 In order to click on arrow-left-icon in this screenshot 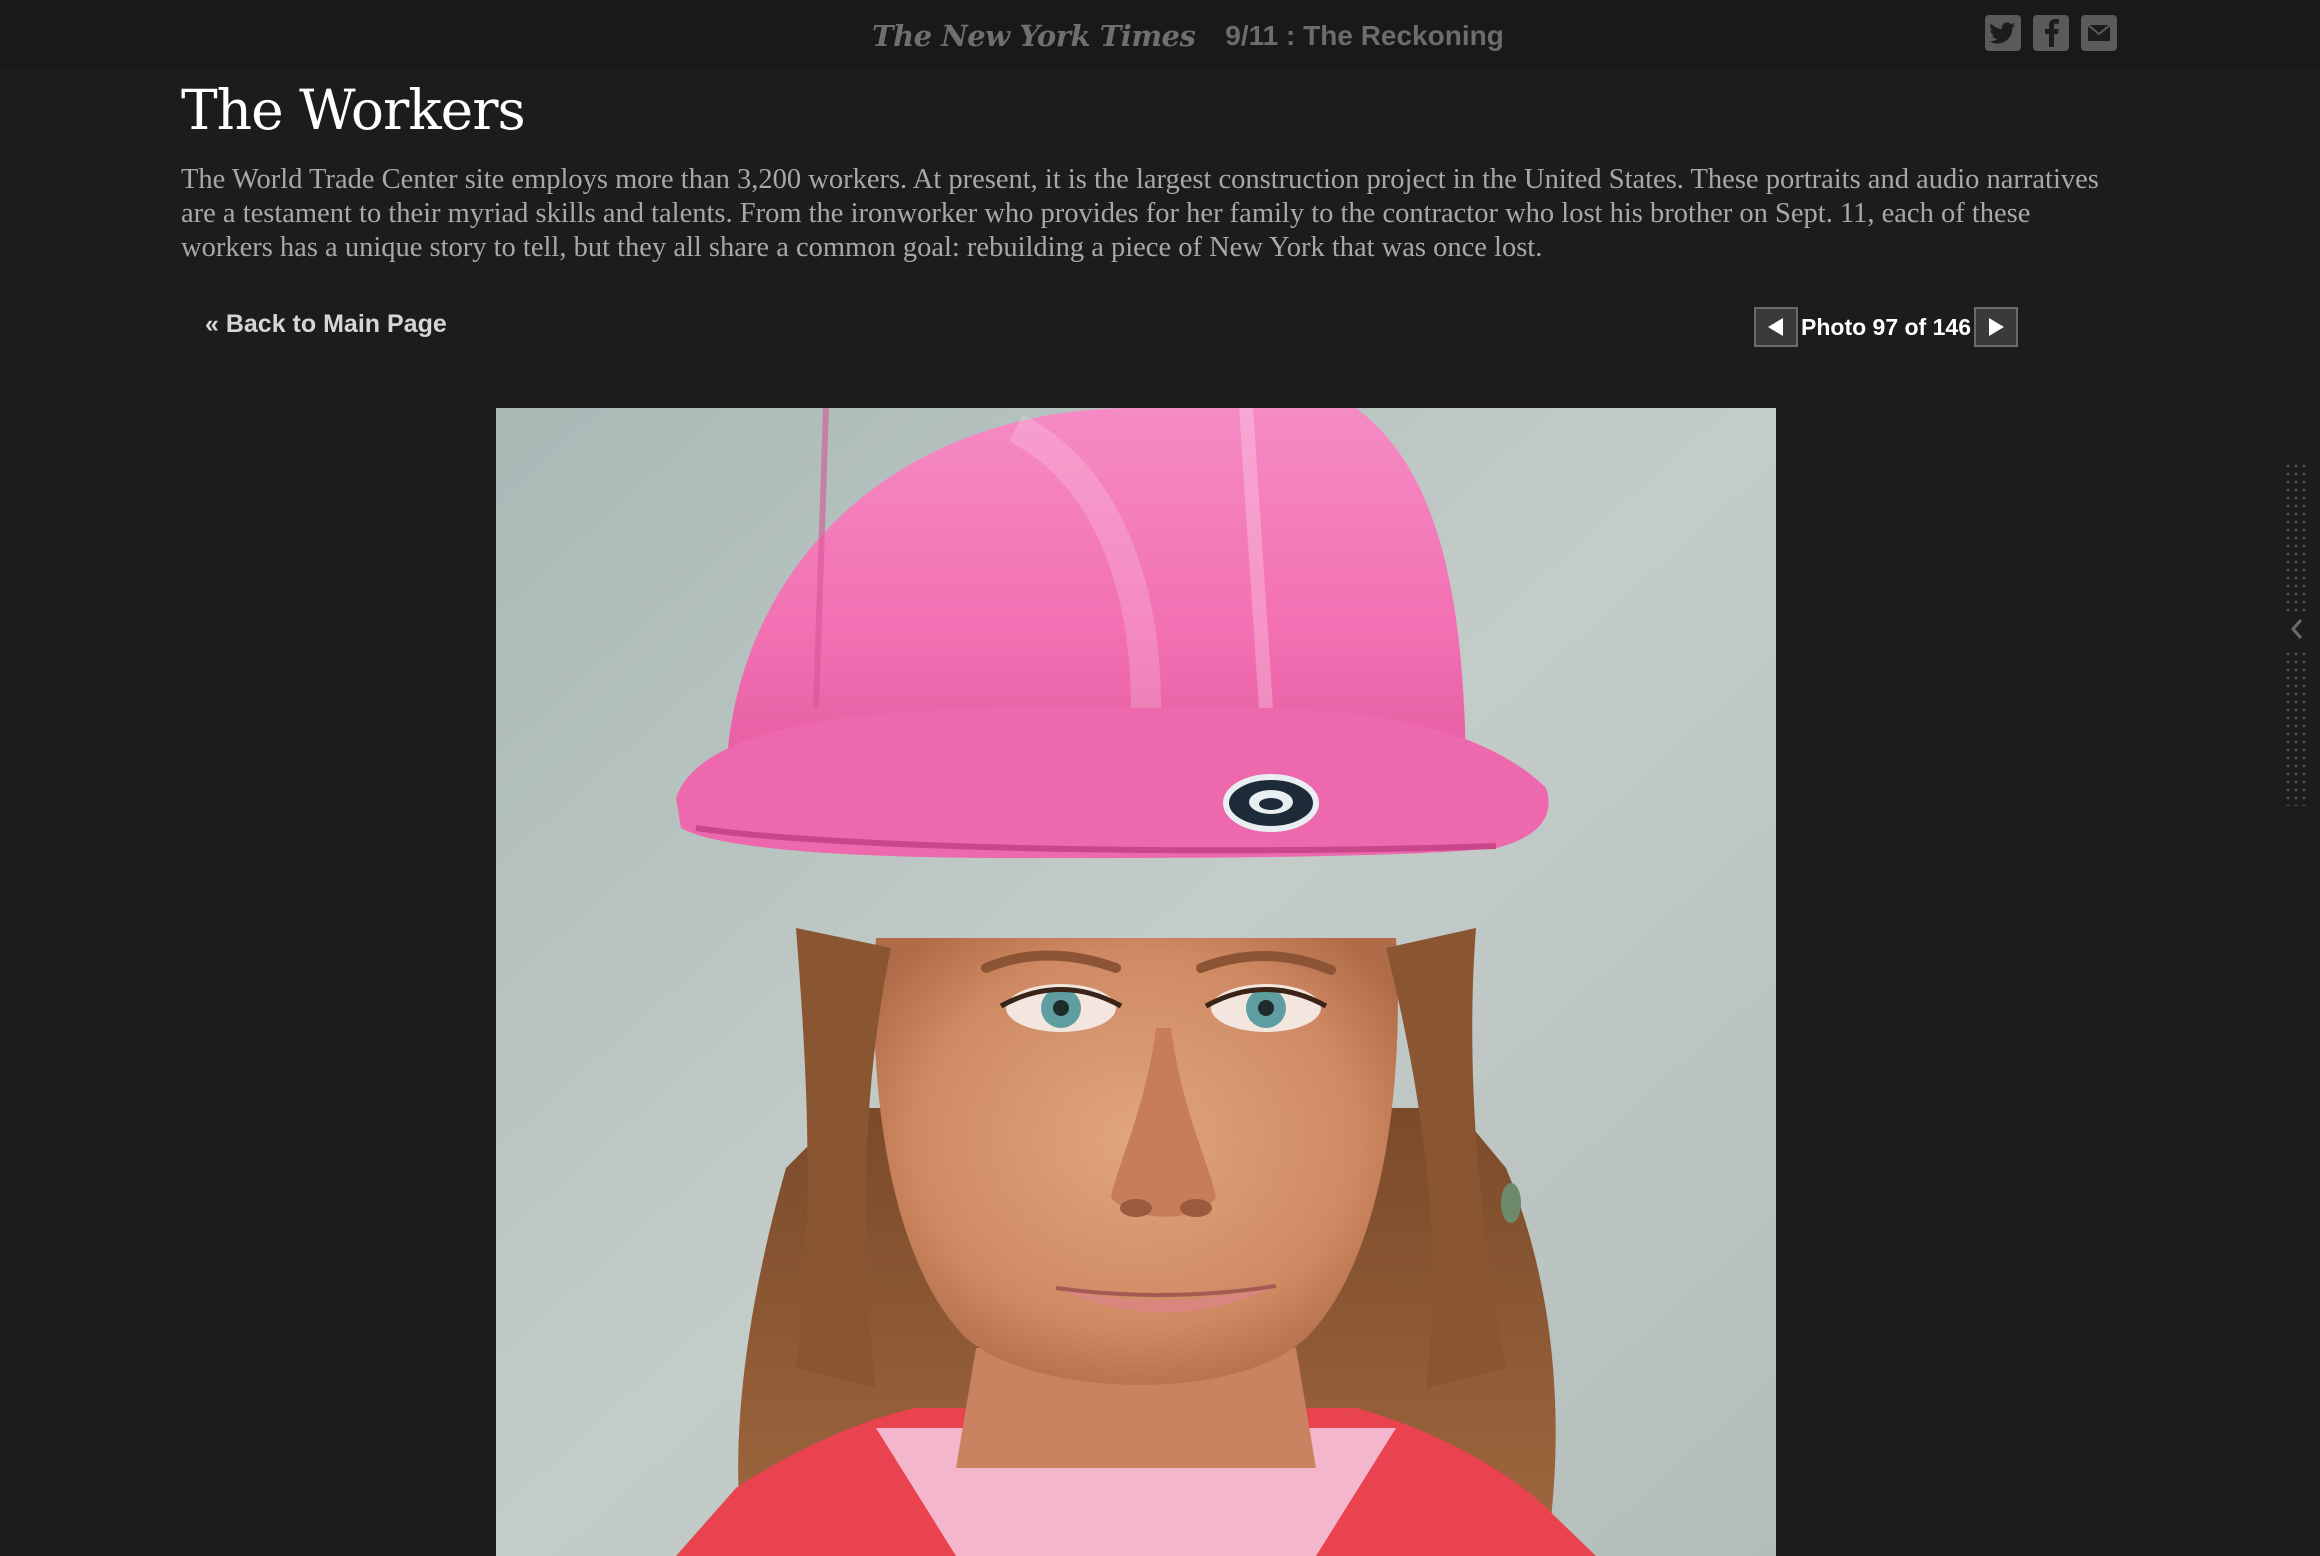, I will do `click(1775, 327)`.